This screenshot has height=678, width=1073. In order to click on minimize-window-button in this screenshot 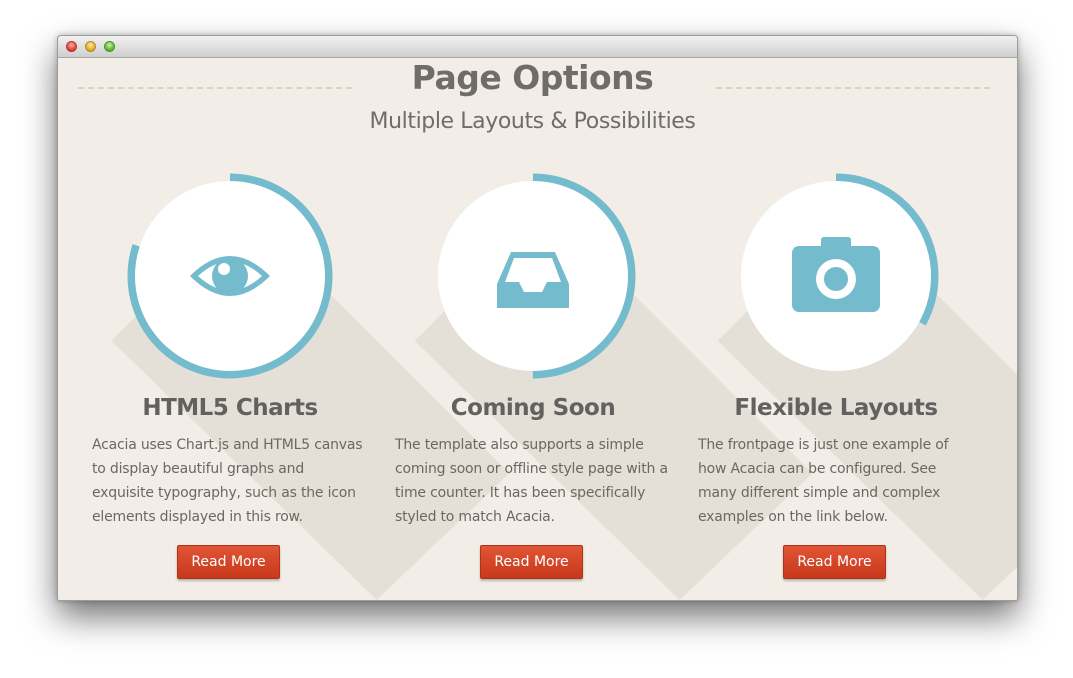, I will do `click(90, 46)`.